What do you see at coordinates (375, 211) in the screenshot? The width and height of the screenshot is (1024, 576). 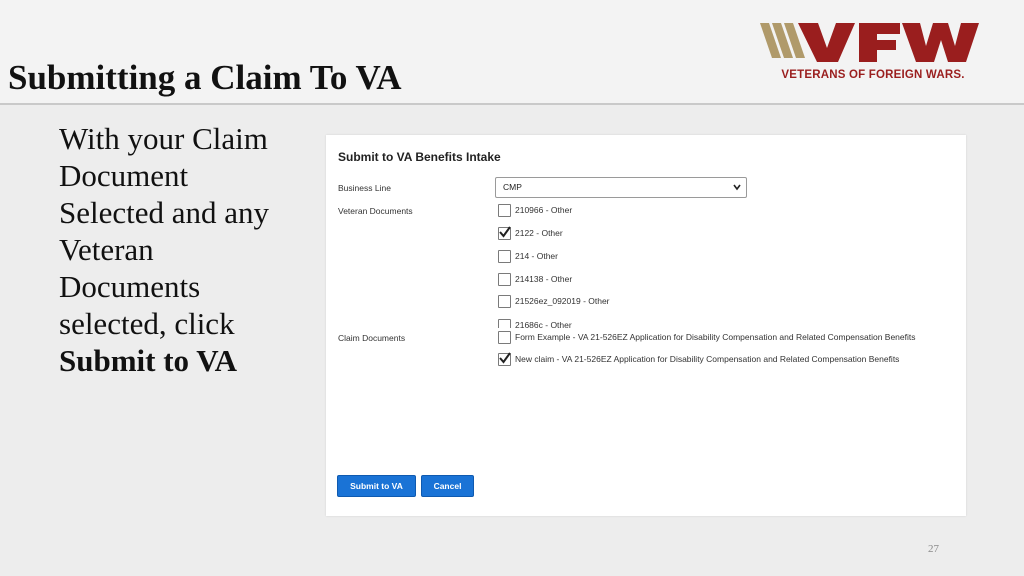 I see `veteran-documents-label: Veteran Documents` at bounding box center [375, 211].